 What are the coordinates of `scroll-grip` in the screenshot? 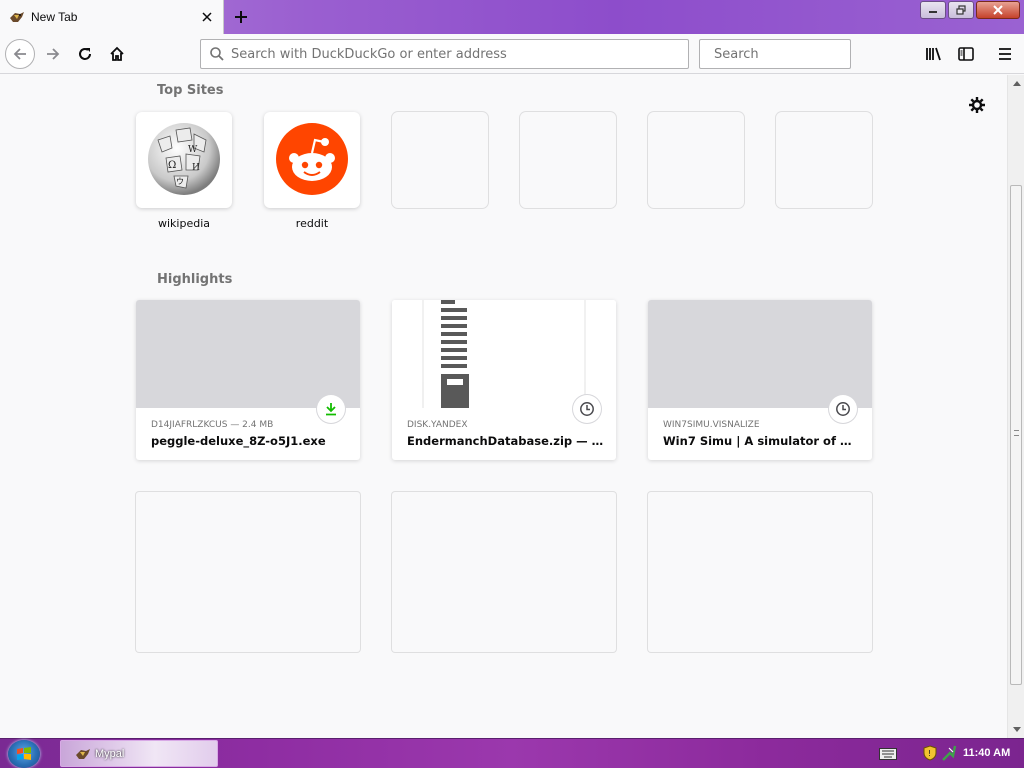 It's located at (1016, 433).